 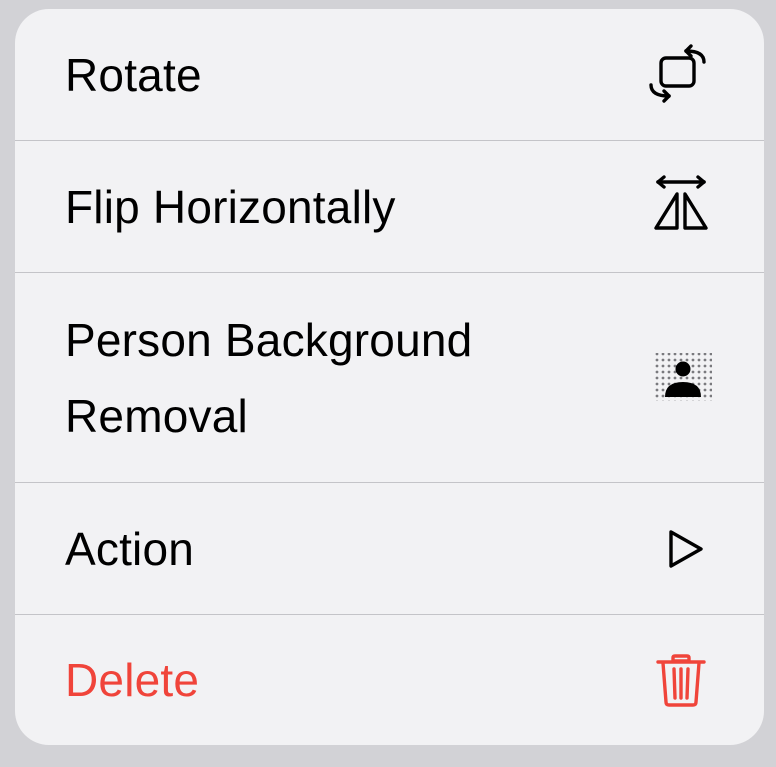 I want to click on menu-item-label: Delete, so click(x=132, y=680).